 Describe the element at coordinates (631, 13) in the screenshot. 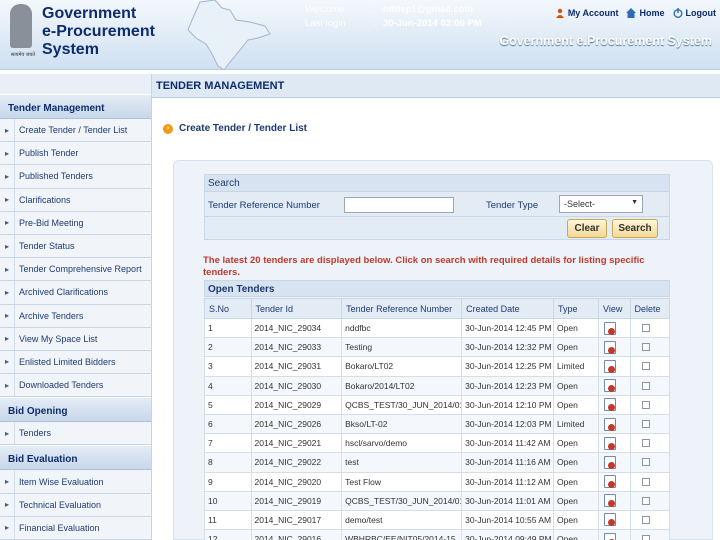

I see `home-icon` at that location.